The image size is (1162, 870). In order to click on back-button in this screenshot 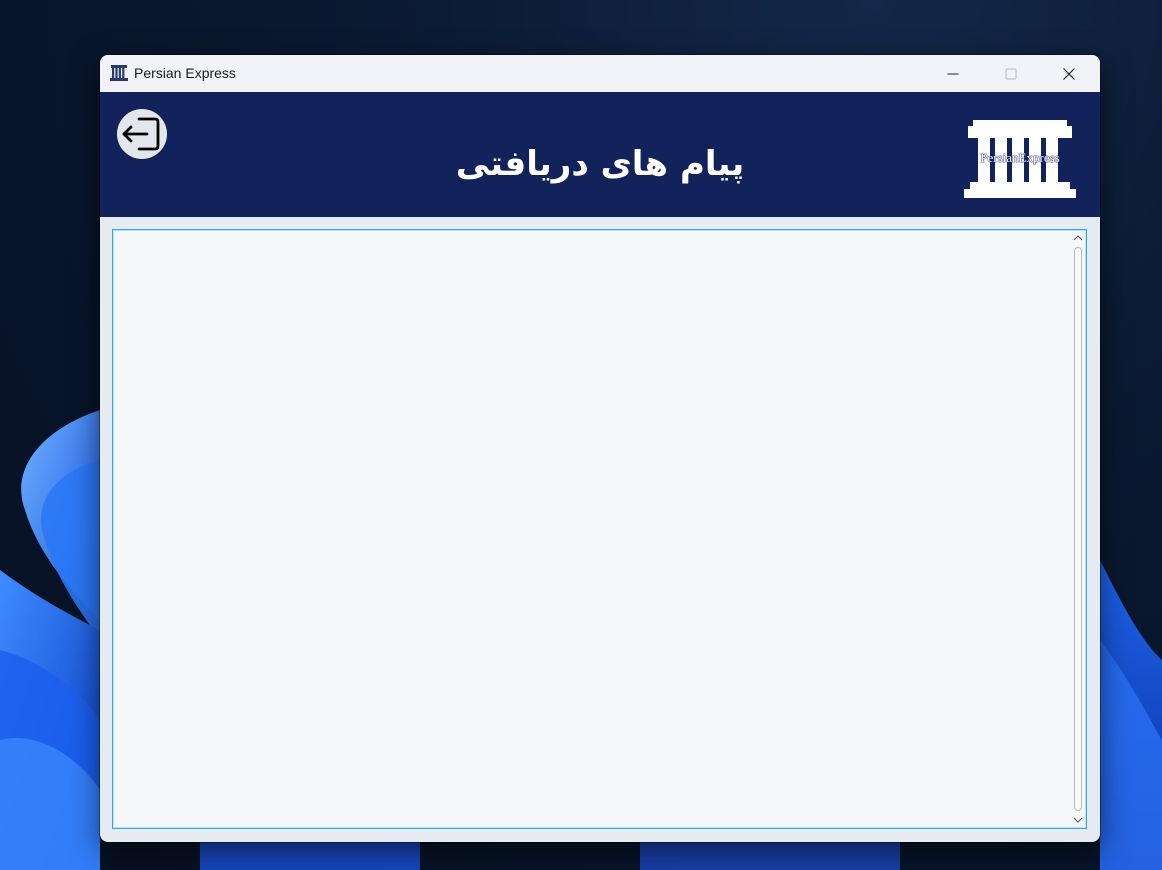, I will do `click(142, 134)`.